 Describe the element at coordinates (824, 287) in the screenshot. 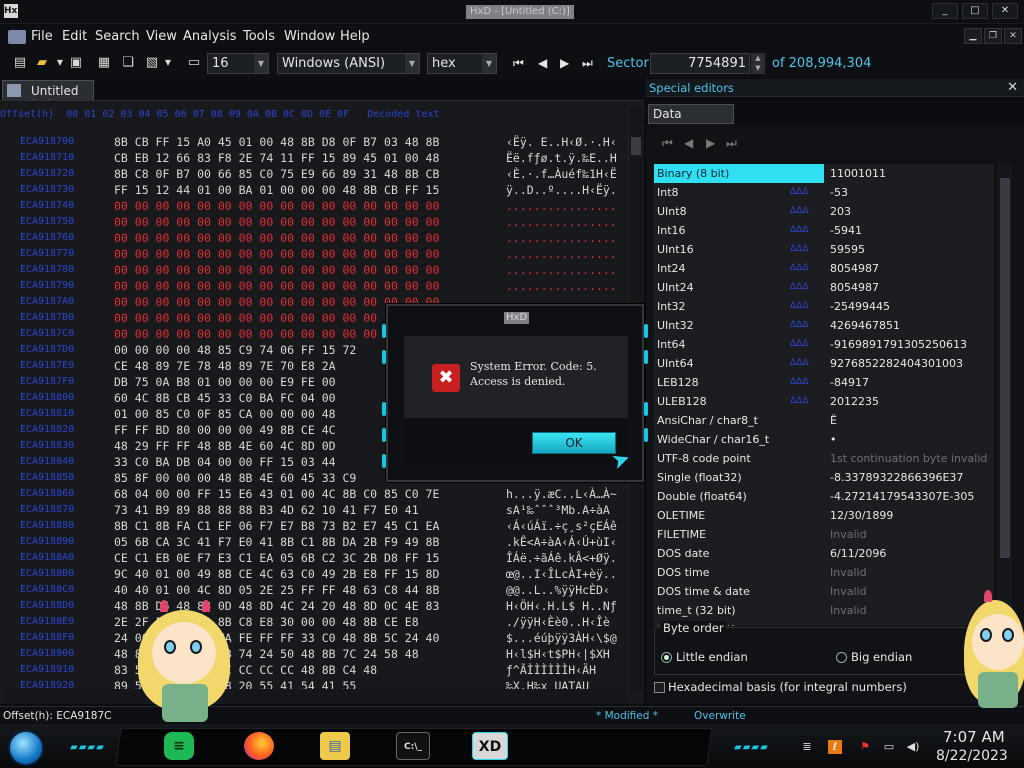

I see `inspector-row: UInt24 ΔΔΔ 8054987` at that location.